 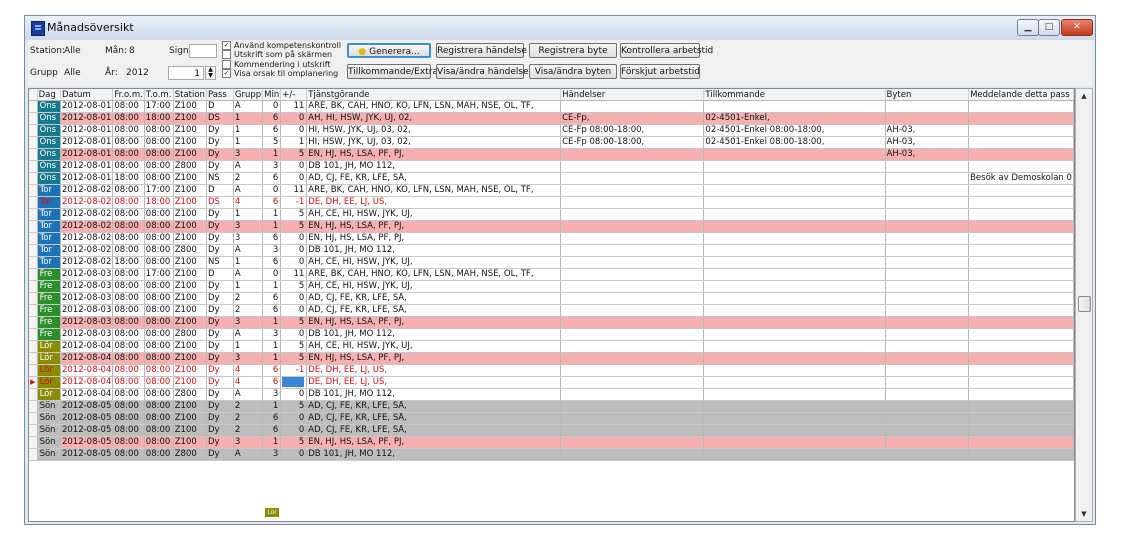 I want to click on ar-value: 2012, so click(x=137, y=73).